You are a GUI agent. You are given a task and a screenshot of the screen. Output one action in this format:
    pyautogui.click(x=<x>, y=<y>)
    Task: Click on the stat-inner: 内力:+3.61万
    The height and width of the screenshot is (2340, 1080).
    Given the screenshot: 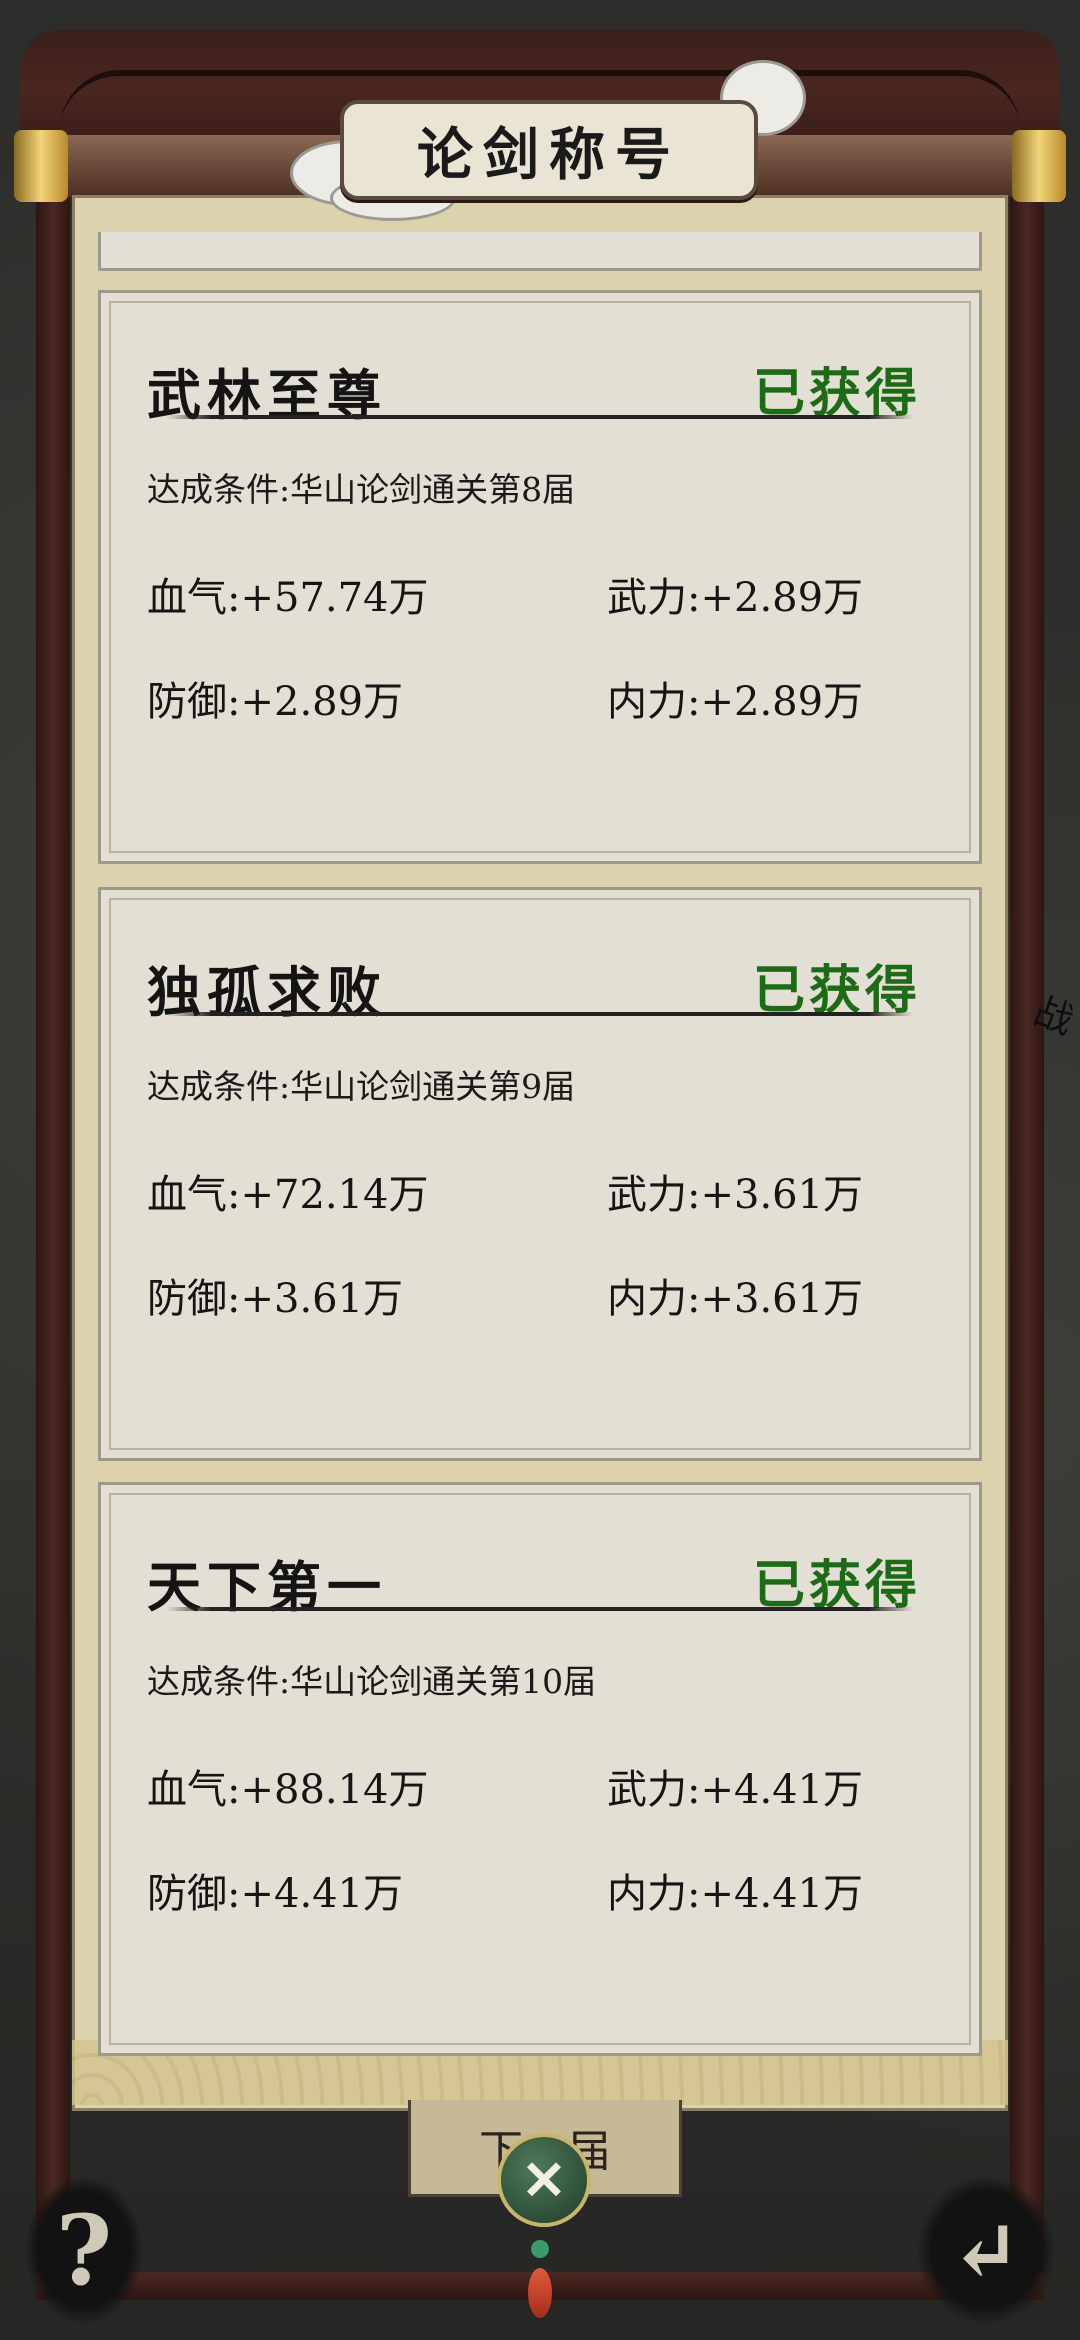 What is the action you would take?
    pyautogui.click(x=735, y=1299)
    